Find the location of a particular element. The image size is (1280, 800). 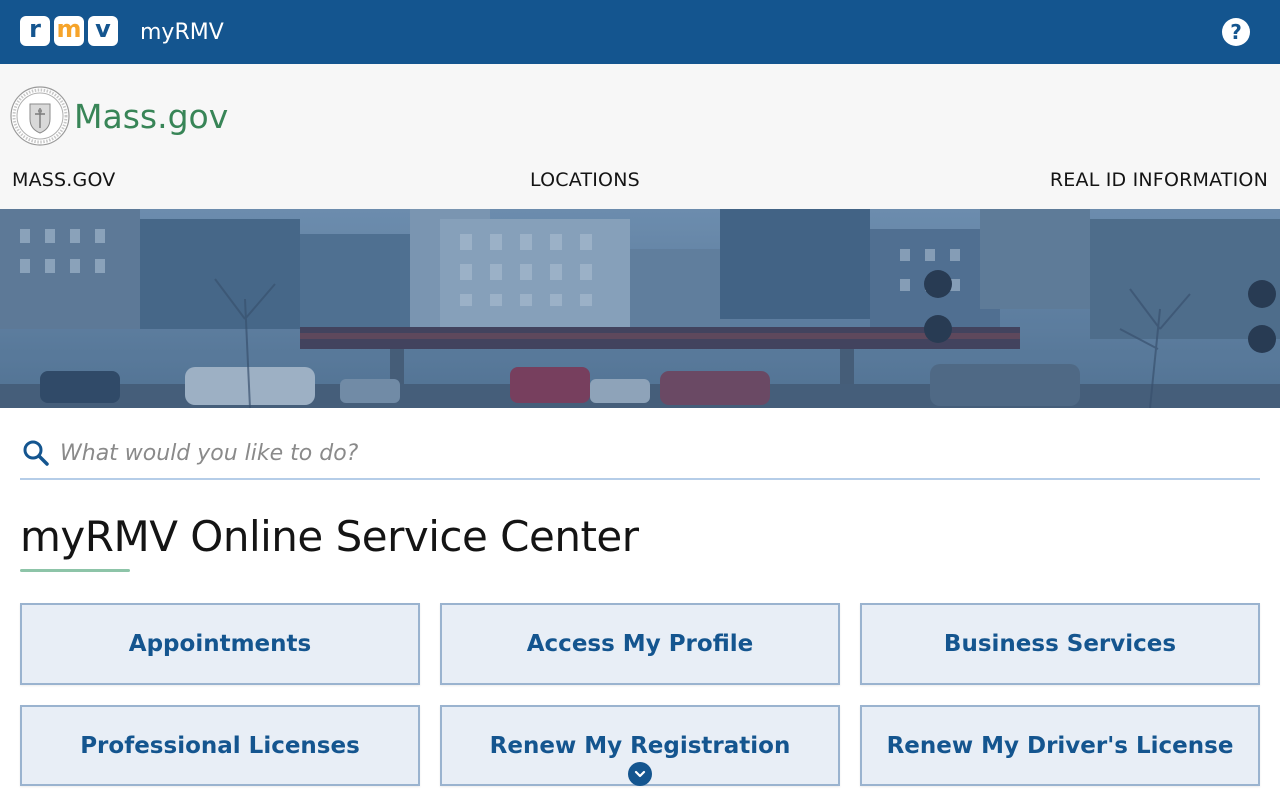

access-my-profile-button: Access My Profile is located at coordinates (640, 644).